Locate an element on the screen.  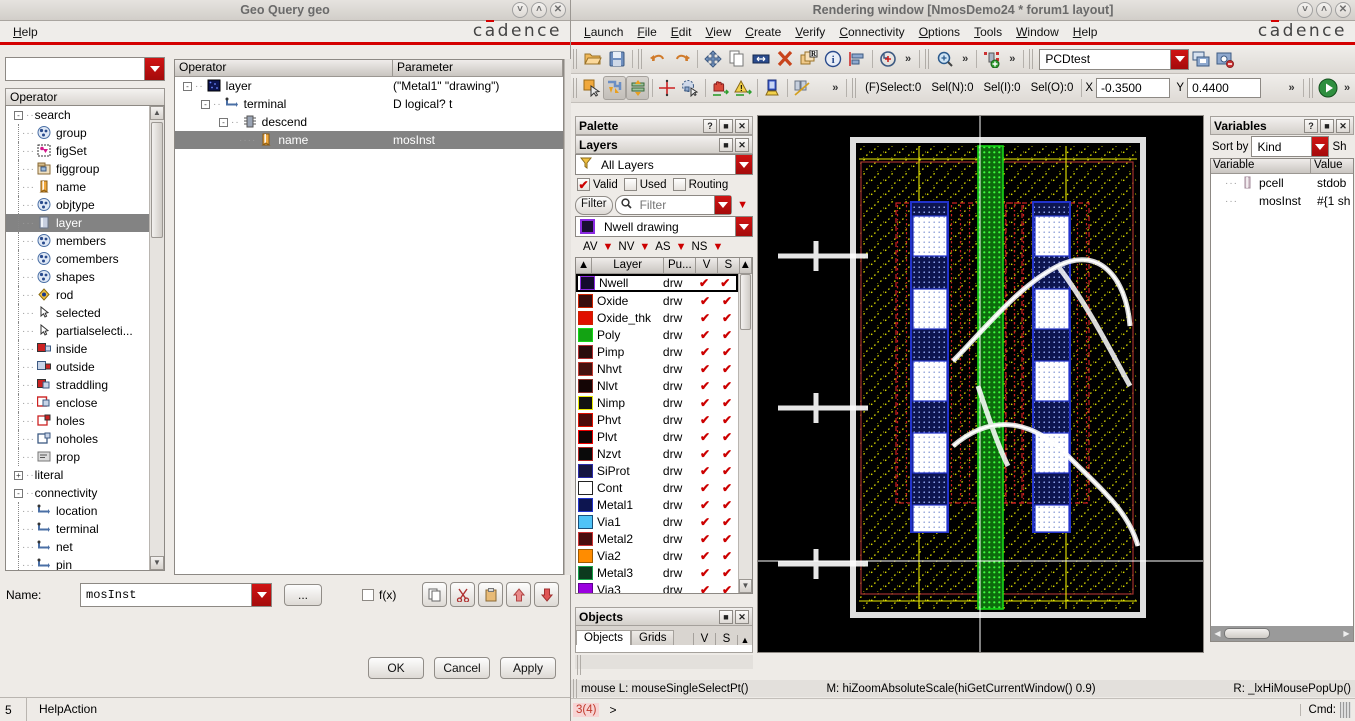
toolbar-overflow-6: » is located at coordinates (1347, 88).